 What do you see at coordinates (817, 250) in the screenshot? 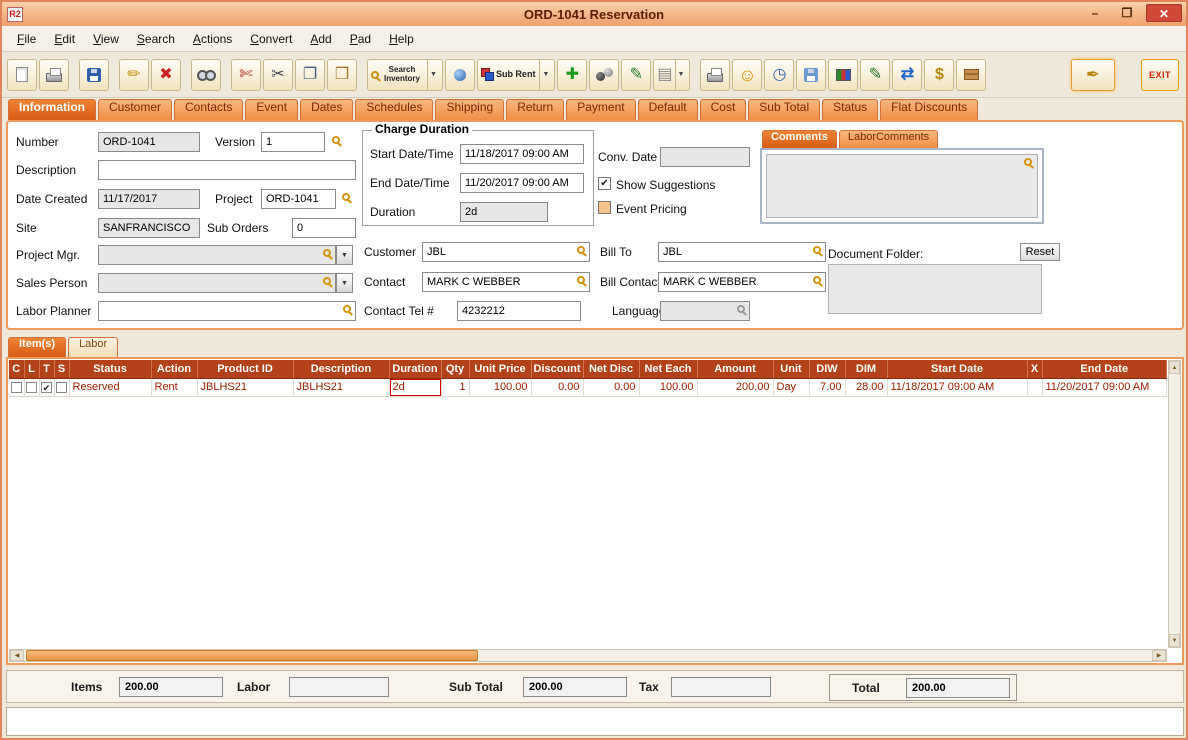
I see `bill-to-search-icon` at bounding box center [817, 250].